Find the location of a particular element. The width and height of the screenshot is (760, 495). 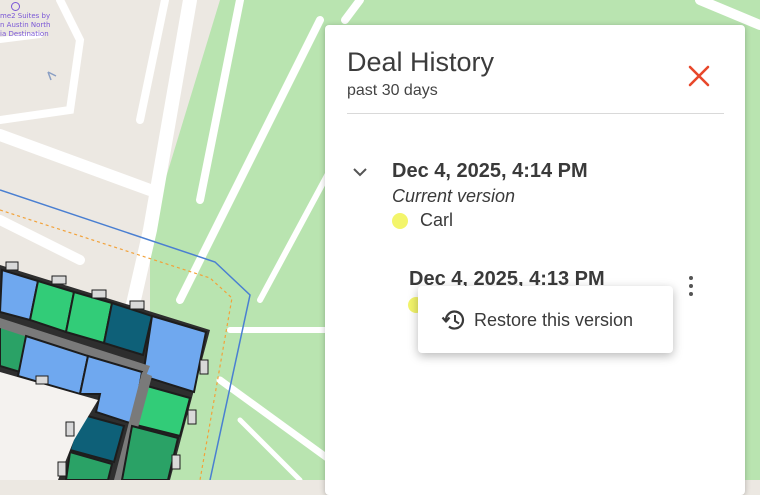

map-pin-icon is located at coordinates (15, 6).